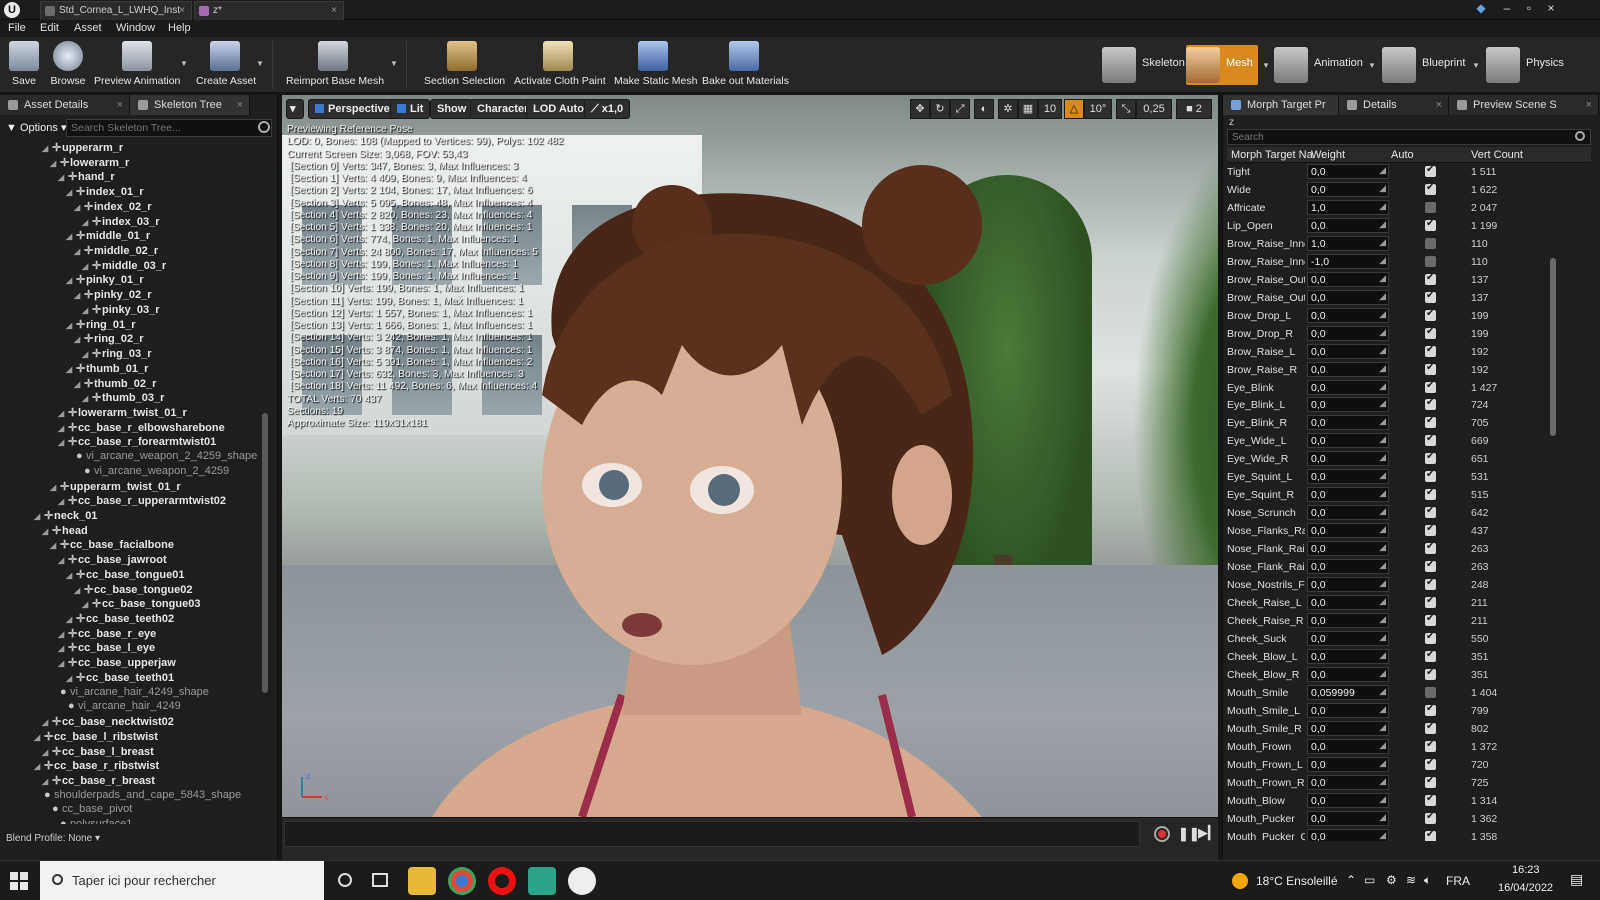  I want to click on tree-item: ● vi_arcane_hair_4249, so click(119, 707).